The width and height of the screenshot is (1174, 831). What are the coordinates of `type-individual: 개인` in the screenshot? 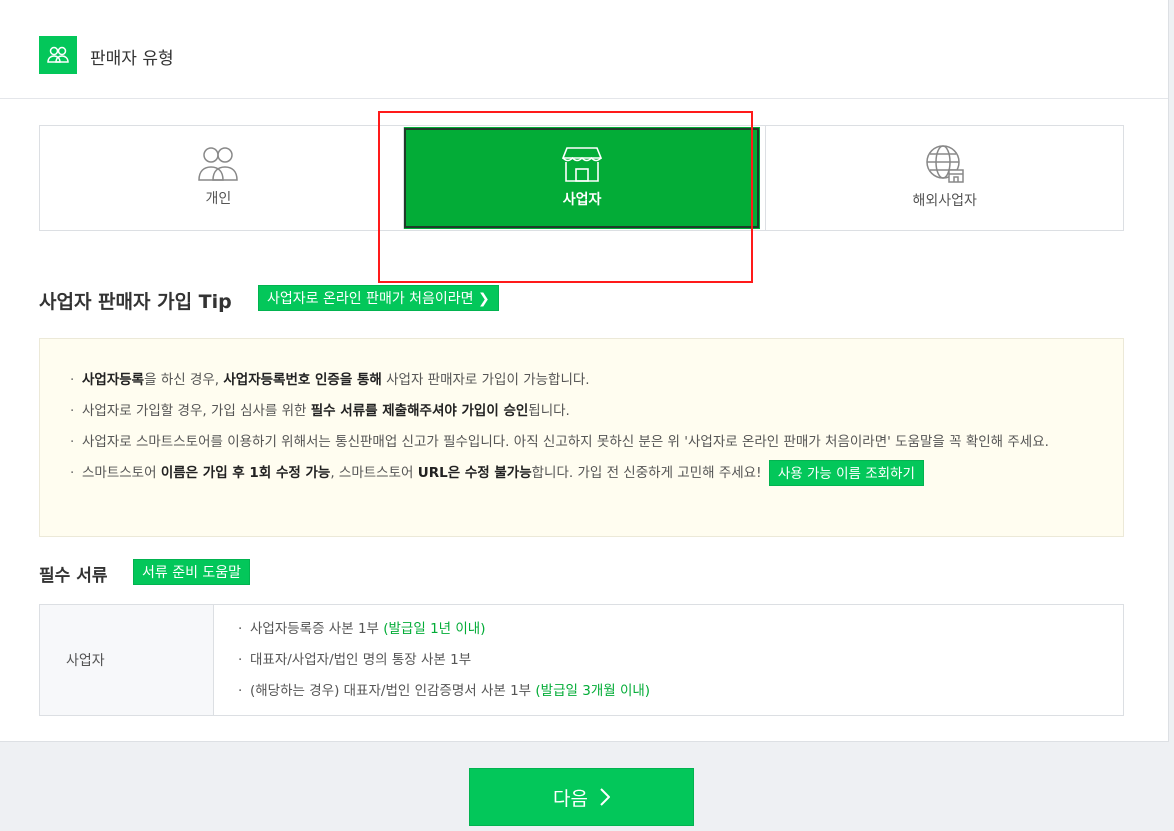 It's located at (218, 178).